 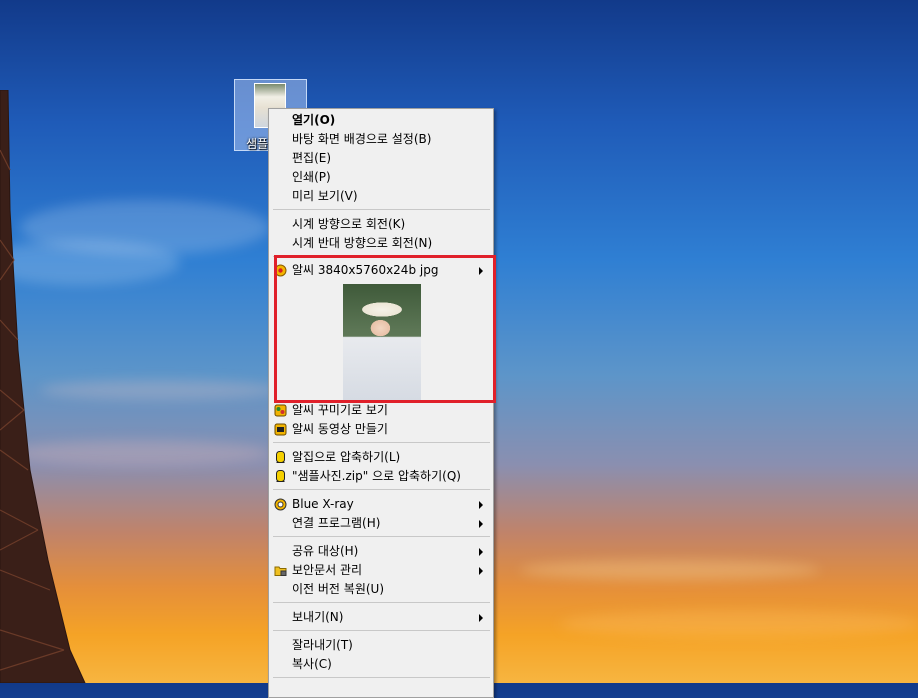 What do you see at coordinates (362, 243) in the screenshot?
I see `menu-item-label: 시계 반대 방향으로 회전(N)` at bounding box center [362, 243].